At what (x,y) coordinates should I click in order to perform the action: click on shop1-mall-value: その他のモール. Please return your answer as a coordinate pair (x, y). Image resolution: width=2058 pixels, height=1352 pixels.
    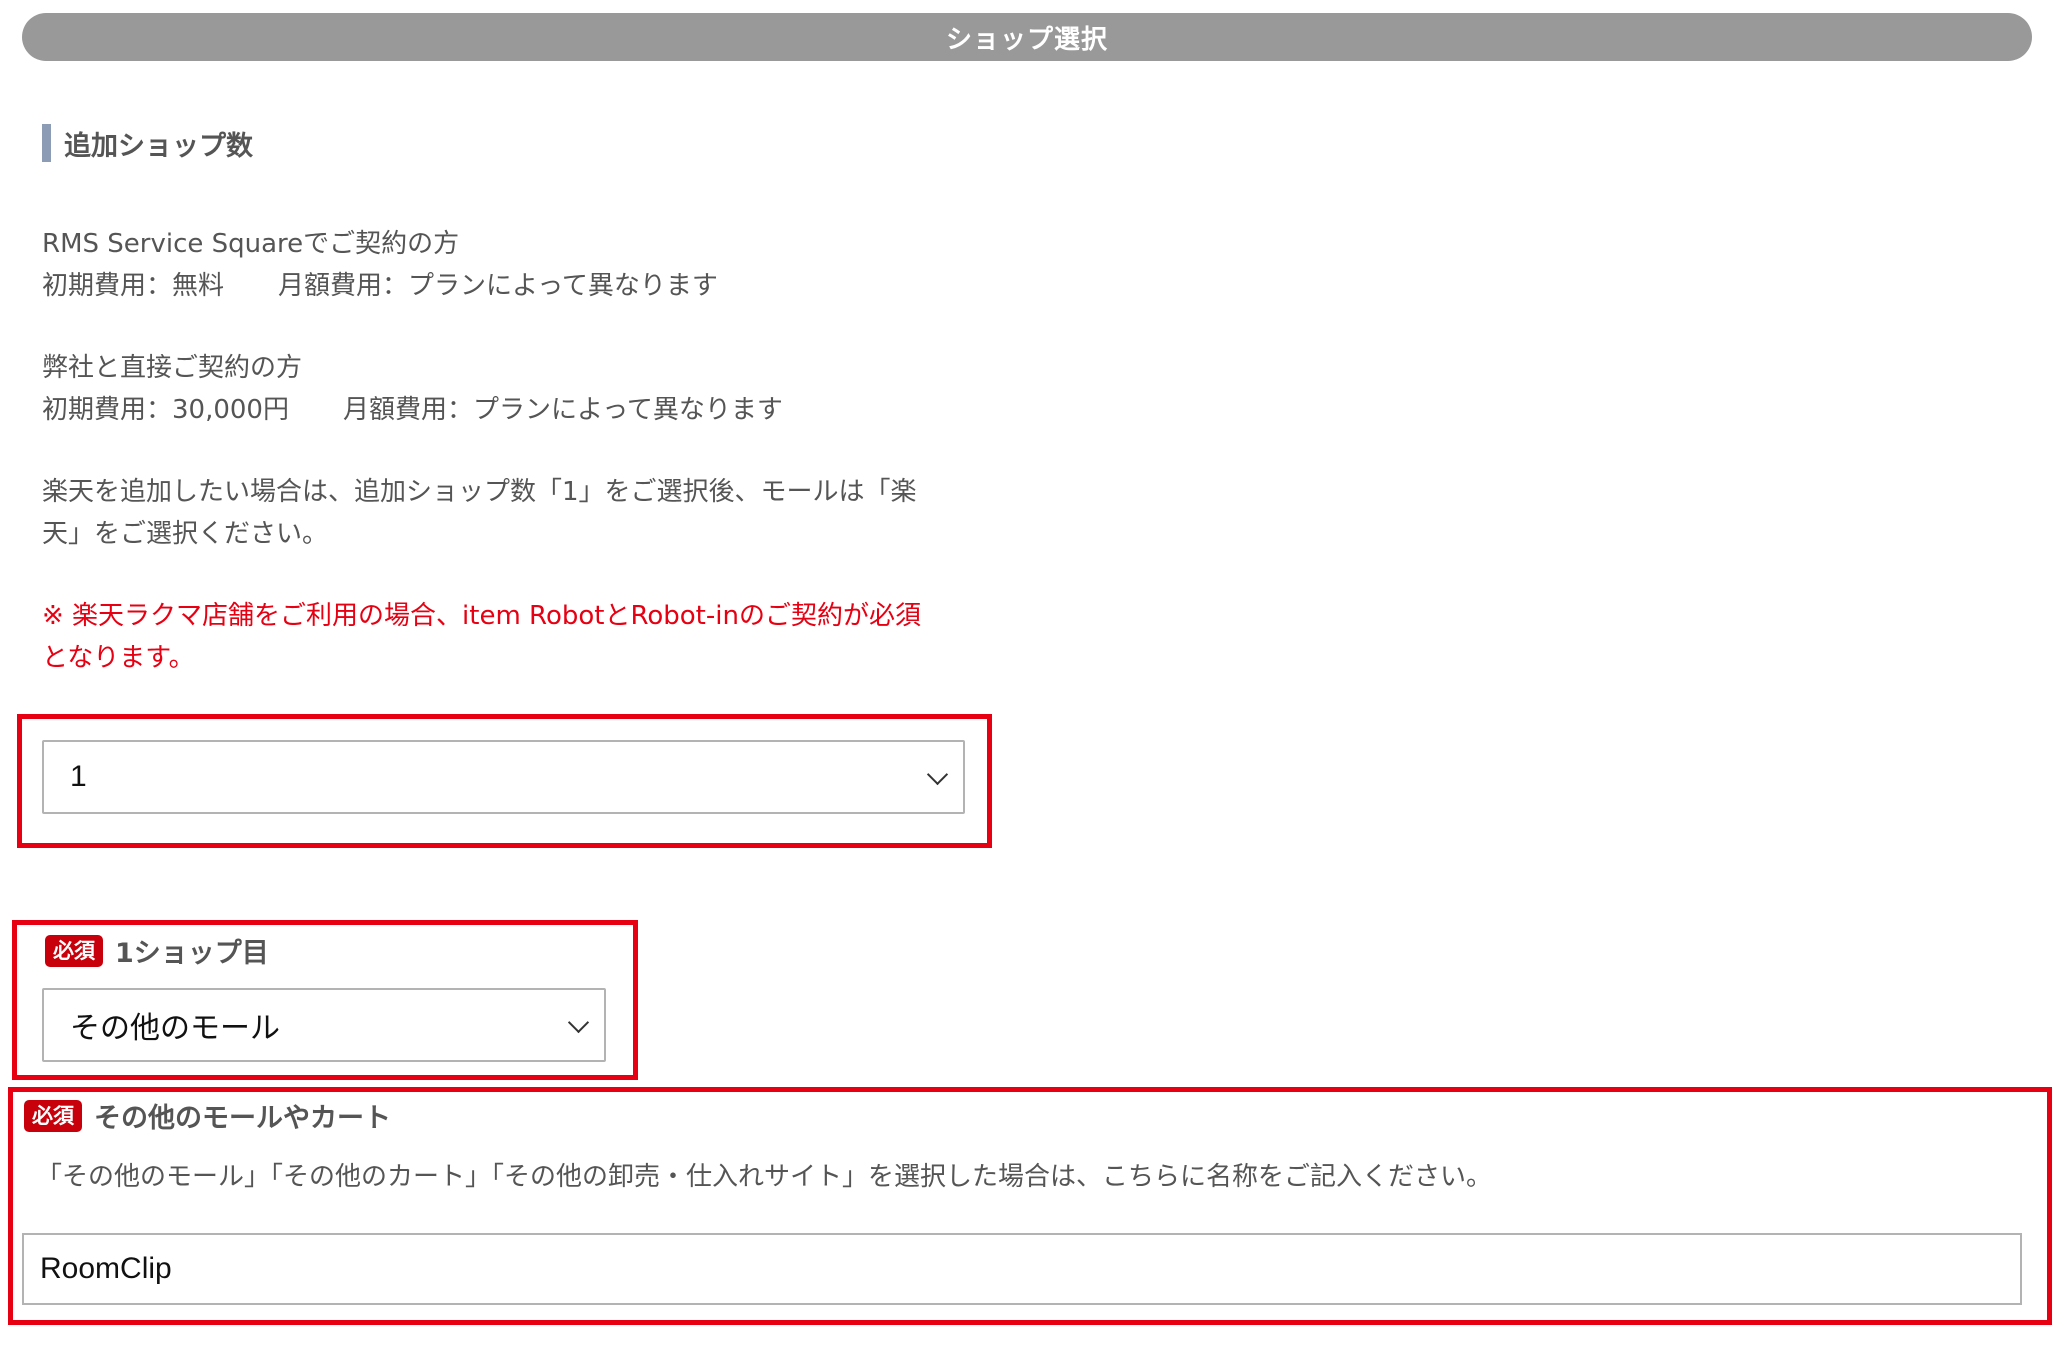
    Looking at the image, I should click on (175, 1028).